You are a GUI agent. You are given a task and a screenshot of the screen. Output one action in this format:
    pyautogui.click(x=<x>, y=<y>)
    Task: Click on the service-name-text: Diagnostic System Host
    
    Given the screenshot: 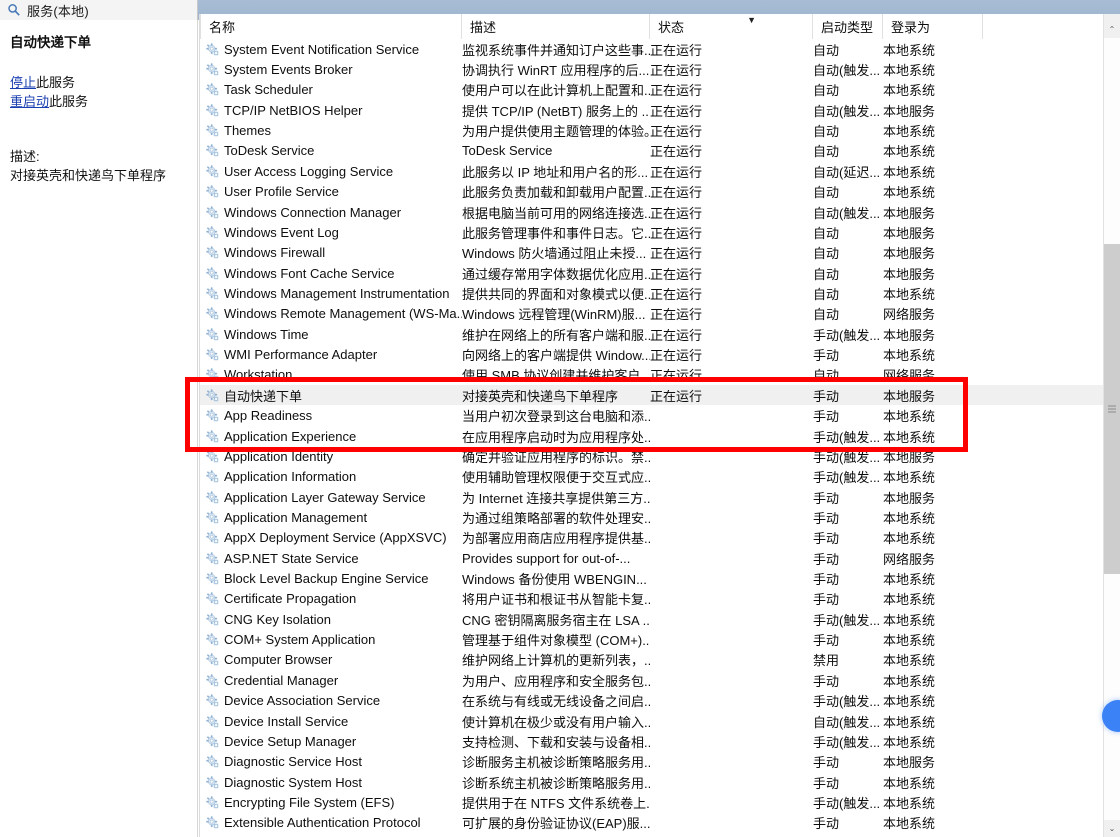 What is the action you would take?
    pyautogui.click(x=293, y=782)
    